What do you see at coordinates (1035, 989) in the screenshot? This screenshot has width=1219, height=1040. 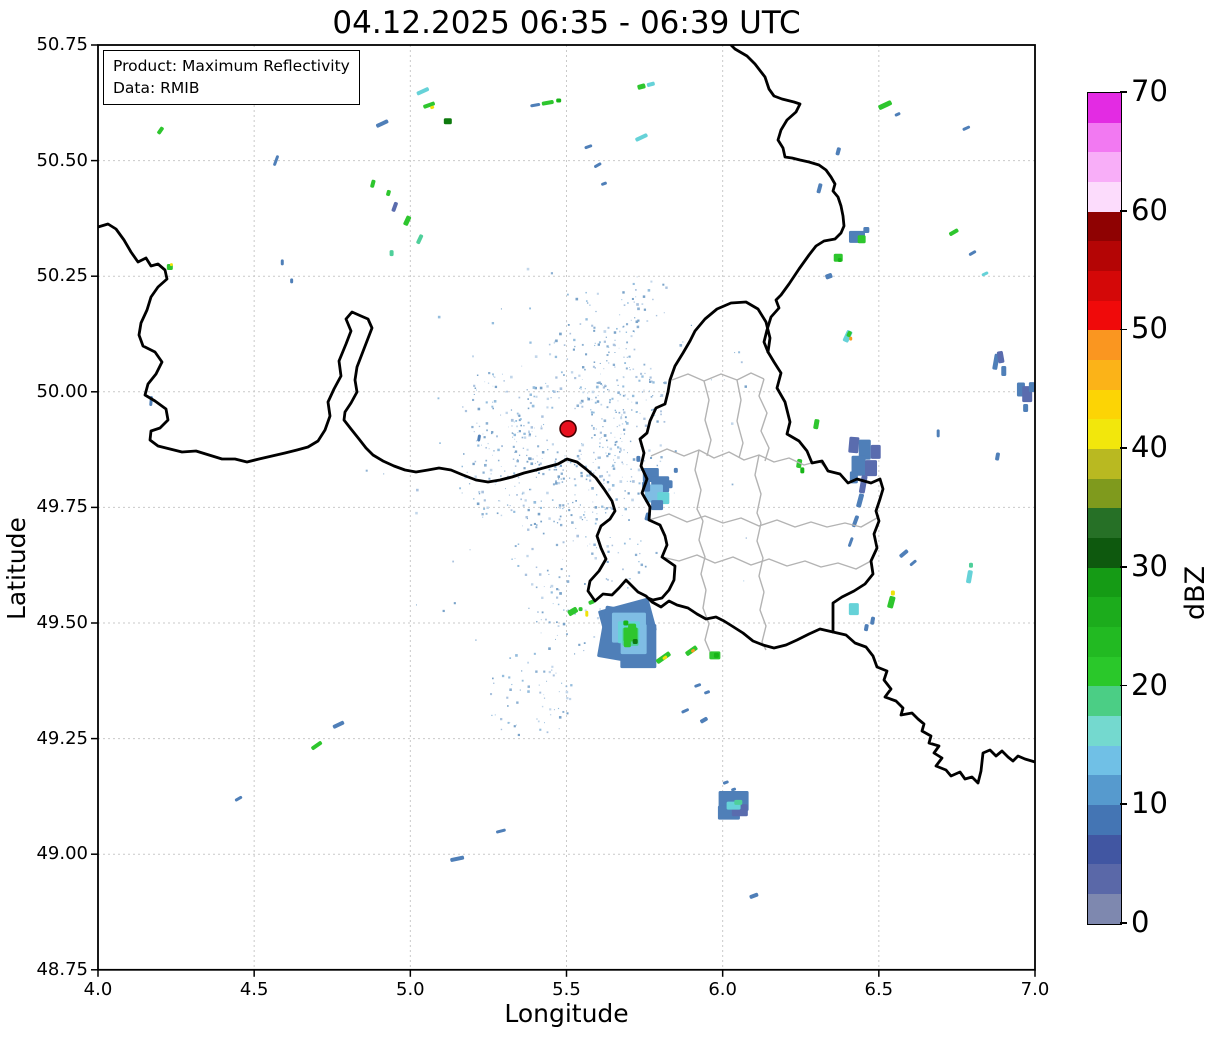 I see `x-tick-label: 7.0` at bounding box center [1035, 989].